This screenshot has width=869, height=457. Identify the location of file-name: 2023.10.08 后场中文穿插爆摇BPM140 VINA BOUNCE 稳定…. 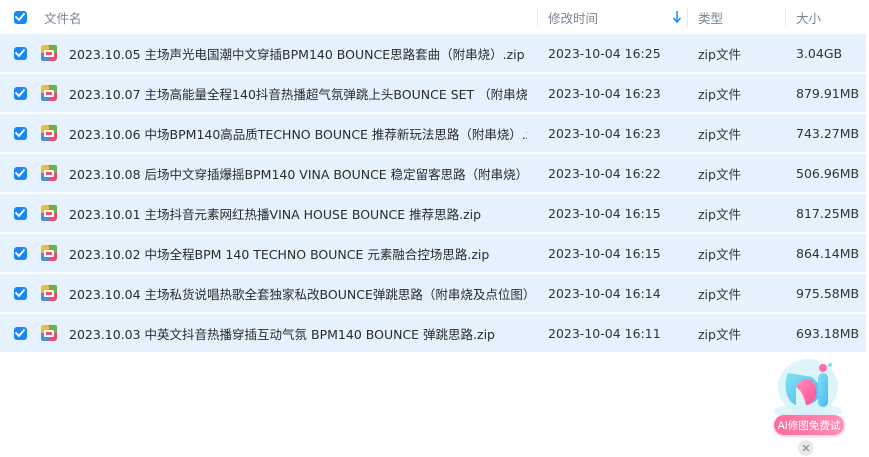
(298, 174).